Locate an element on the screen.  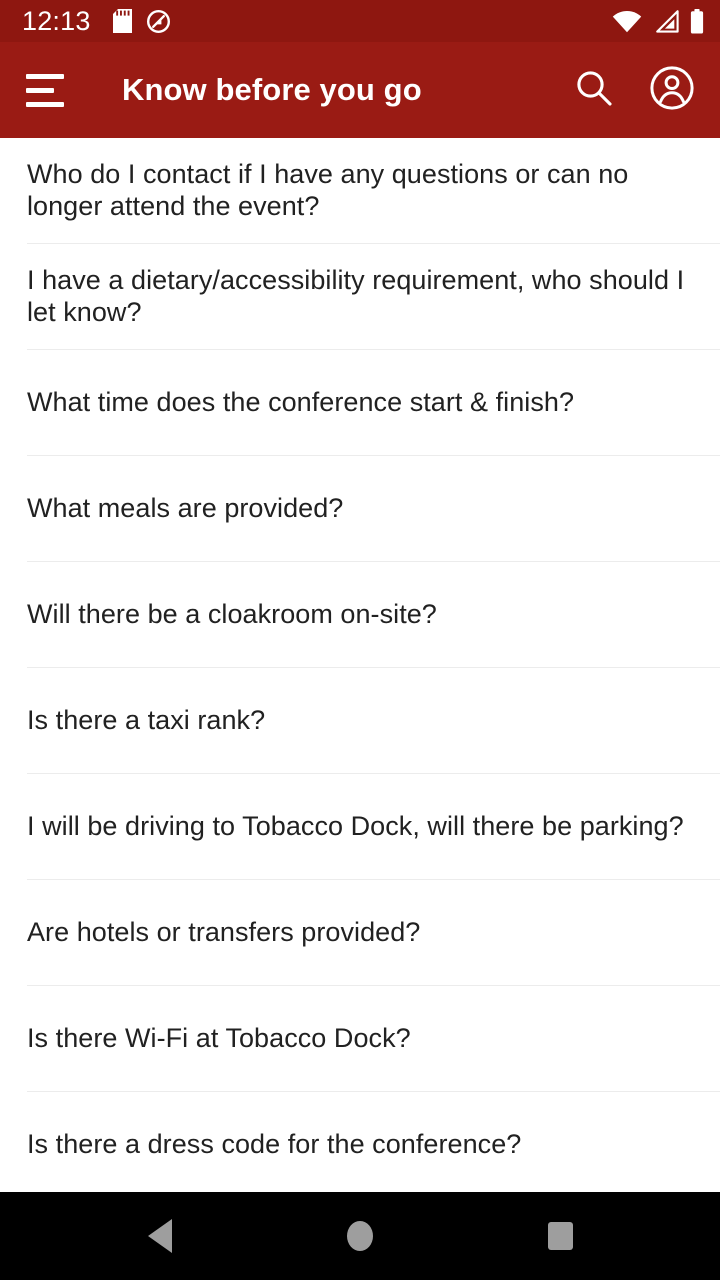
account-button is located at coordinates (672, 90).